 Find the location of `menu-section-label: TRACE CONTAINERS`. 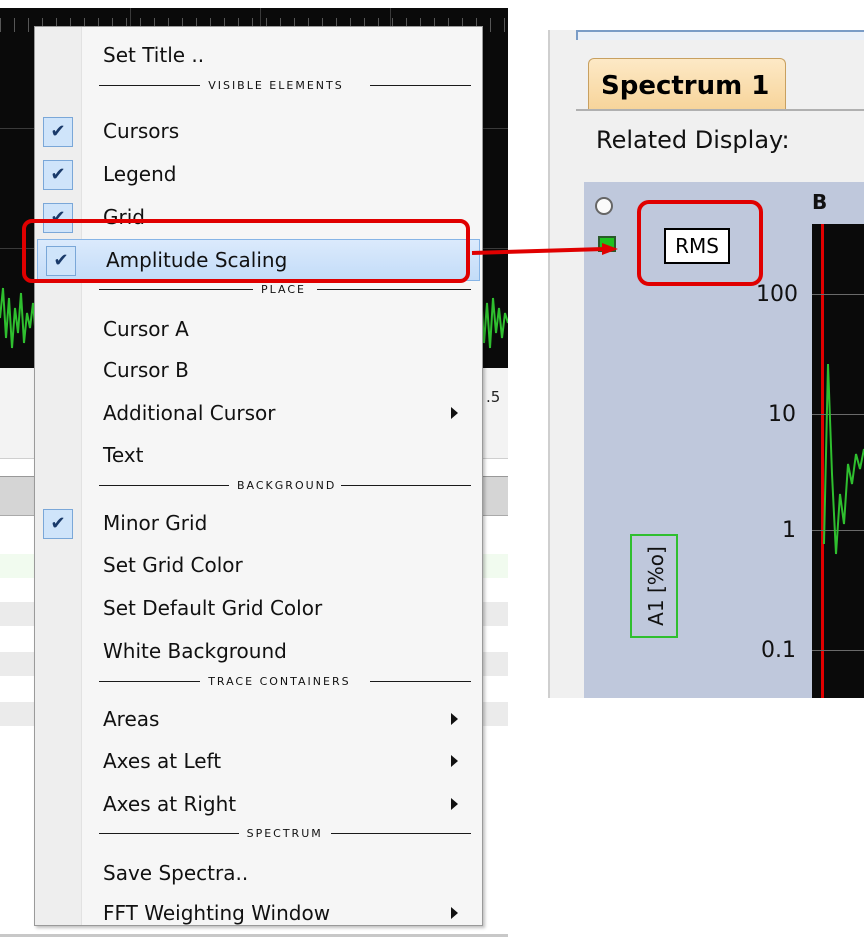

menu-section-label: TRACE CONTAINERS is located at coordinates (279, 681).